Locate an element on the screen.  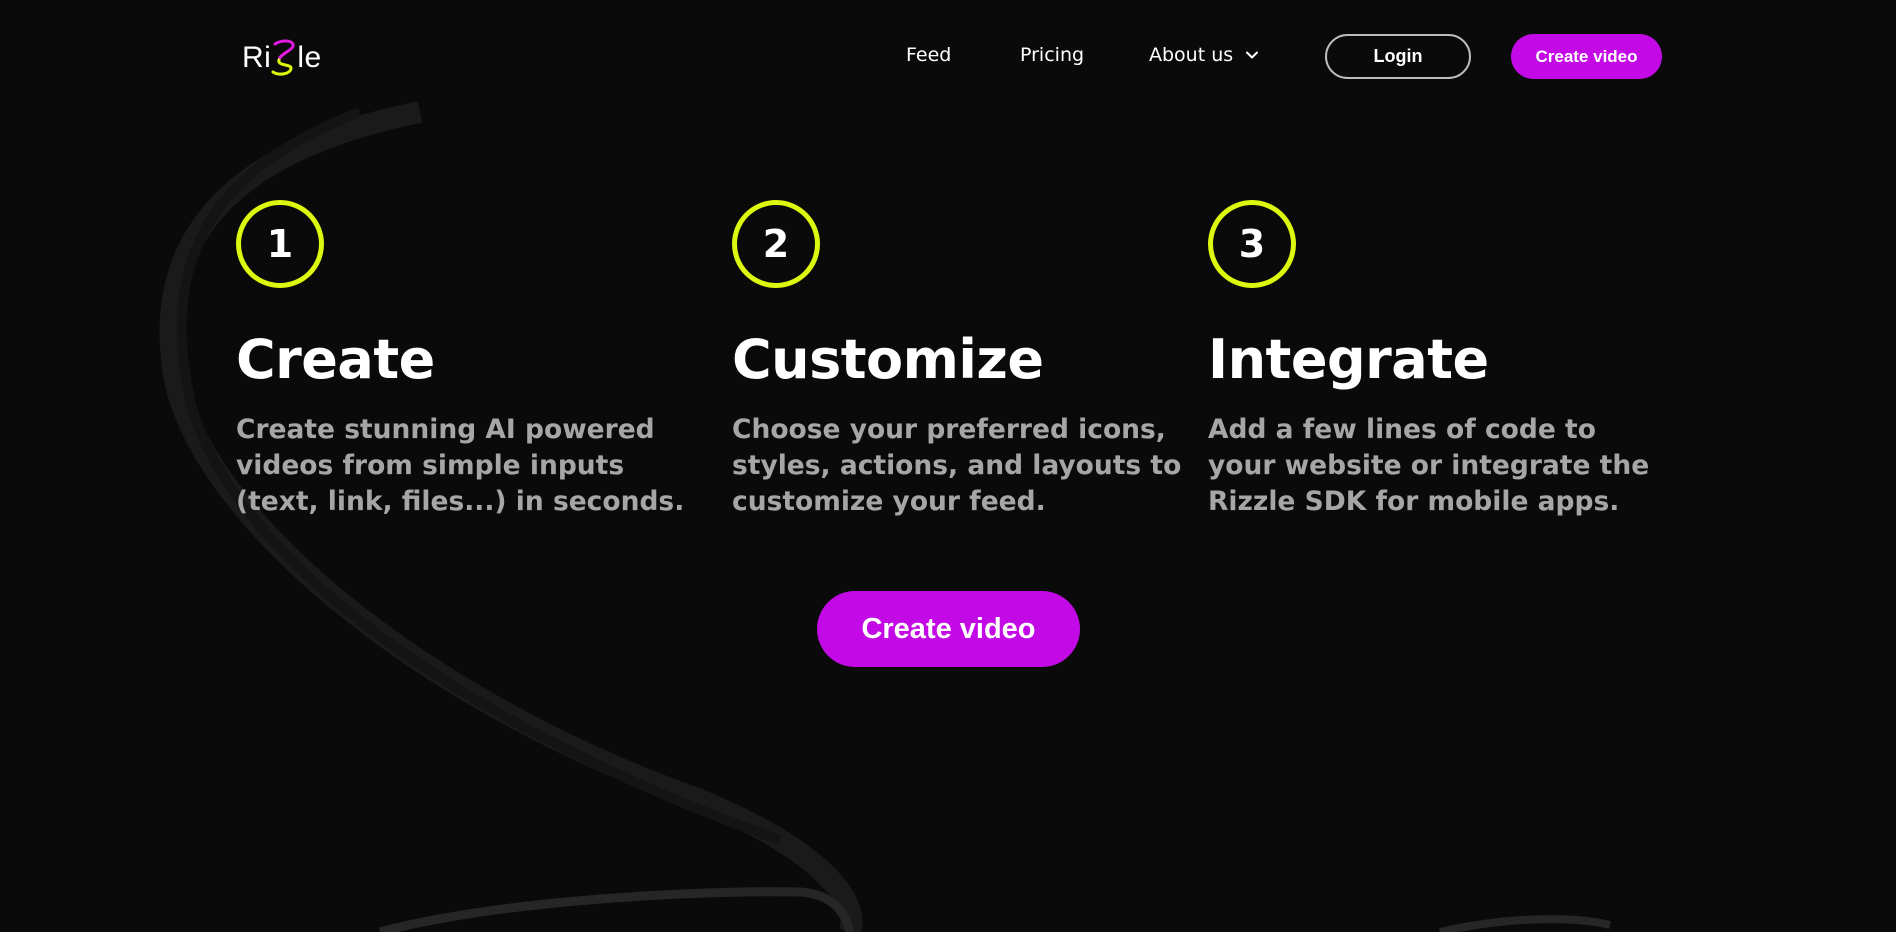
step-title: Integrate is located at coordinates (1348, 359).